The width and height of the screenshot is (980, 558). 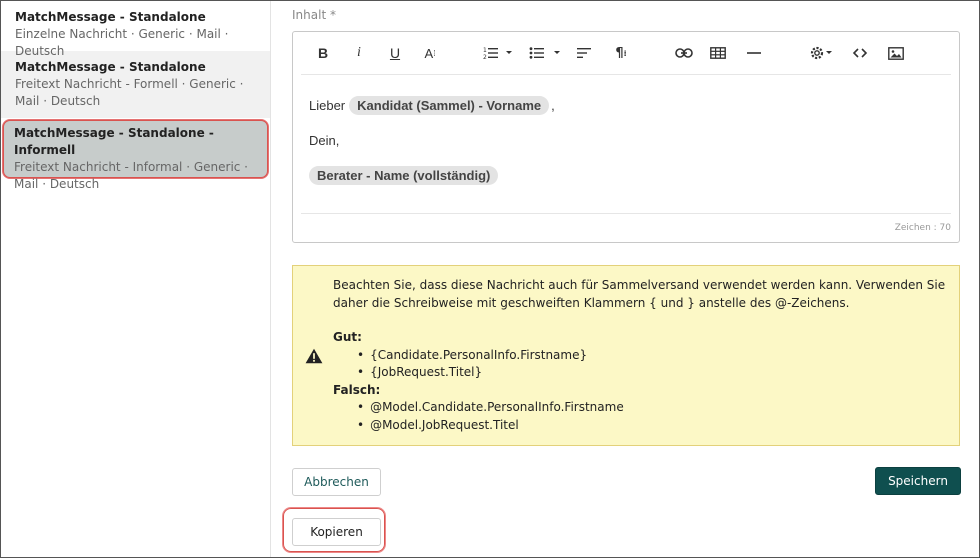 I want to click on comma-text: ,, so click(x=553, y=105).